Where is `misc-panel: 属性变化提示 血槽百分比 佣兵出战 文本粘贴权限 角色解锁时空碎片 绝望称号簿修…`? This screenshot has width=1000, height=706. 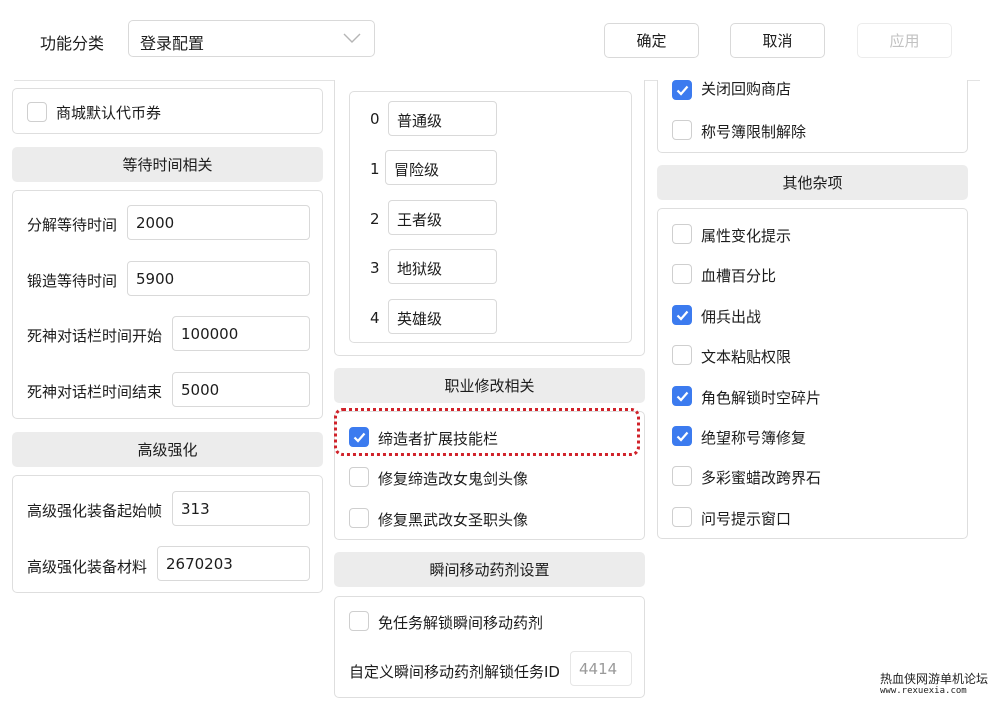
misc-panel: 属性变化提示 血槽百分比 佣兵出战 文本粘贴权限 角色解锁时空碎片 绝望称号簿修… is located at coordinates (812, 373).